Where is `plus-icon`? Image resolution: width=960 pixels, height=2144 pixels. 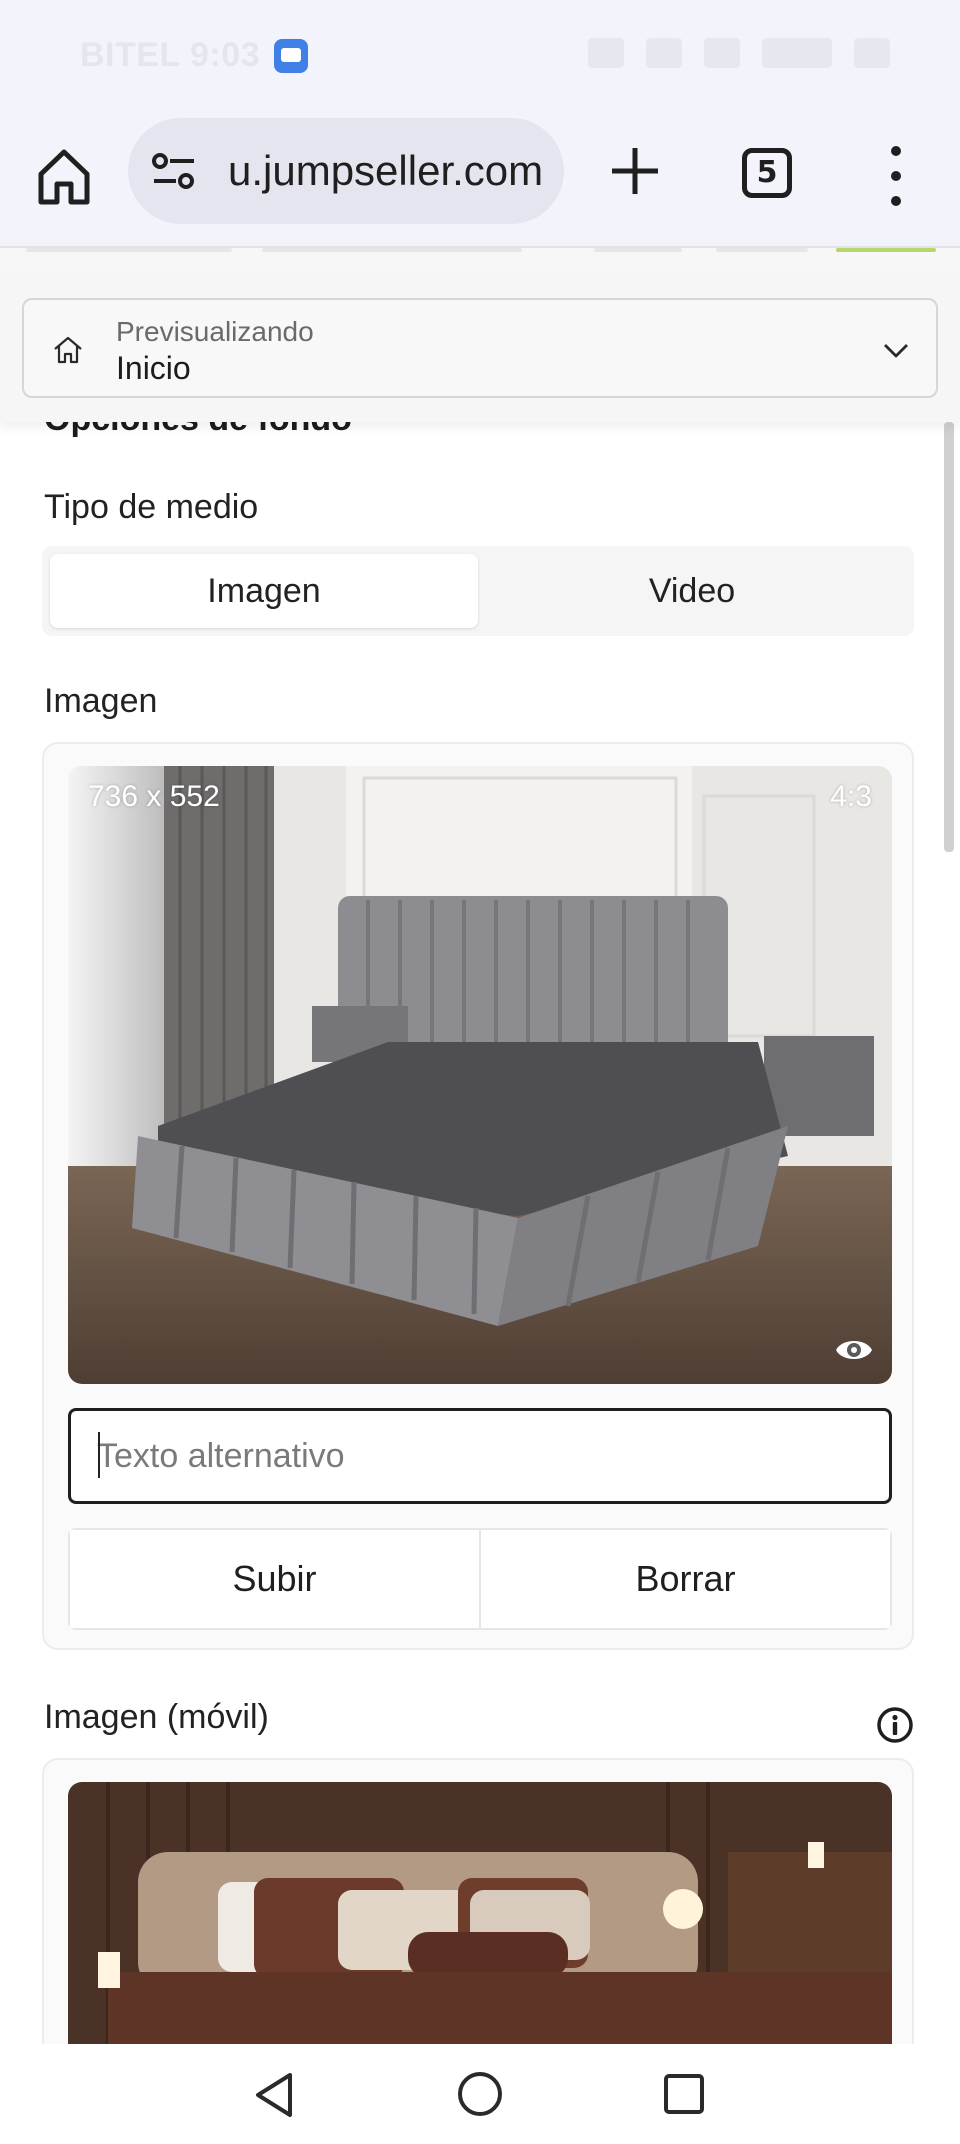
plus-icon is located at coordinates (635, 171).